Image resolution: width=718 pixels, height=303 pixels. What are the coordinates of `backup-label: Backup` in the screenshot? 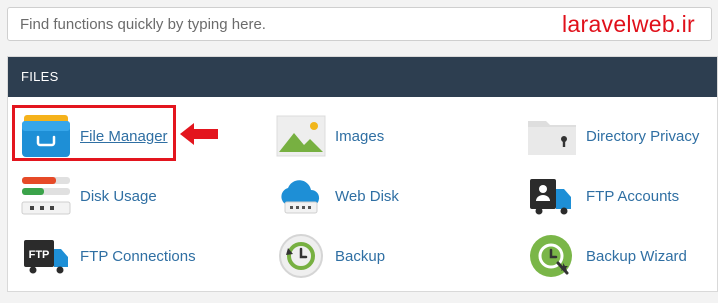 It's located at (360, 256).